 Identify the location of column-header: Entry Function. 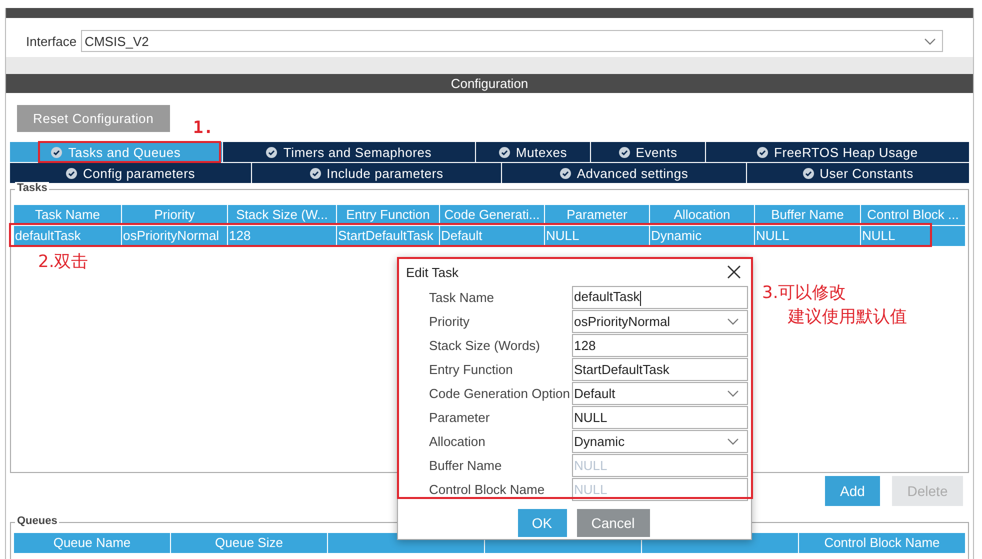
(388, 215).